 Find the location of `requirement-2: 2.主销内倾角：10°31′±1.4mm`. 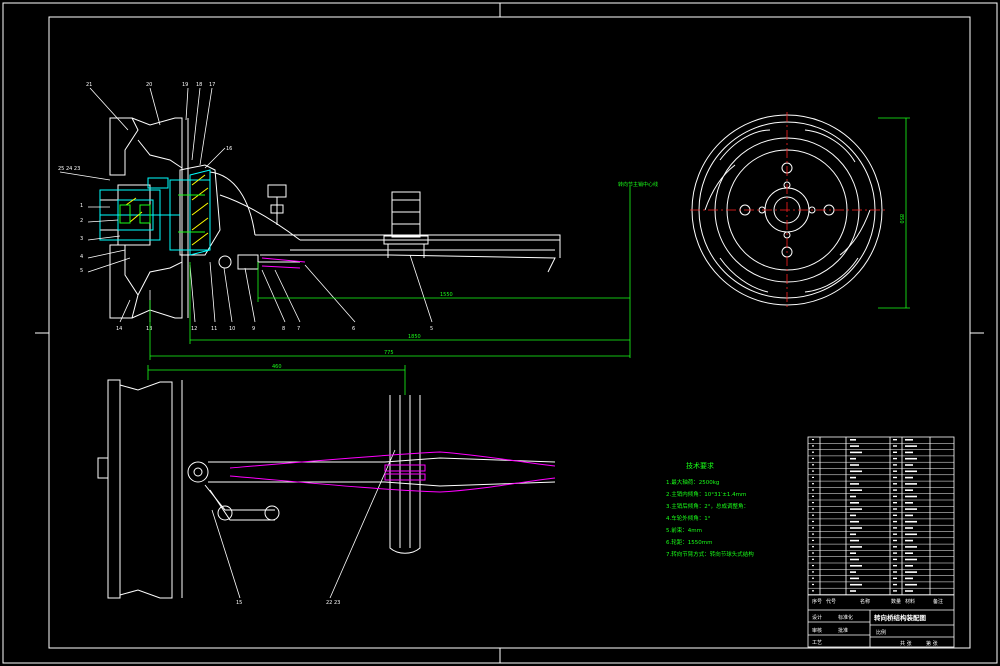

requirement-2: 2.主销内倾角：10°31′±1.4mm is located at coordinates (706, 494).